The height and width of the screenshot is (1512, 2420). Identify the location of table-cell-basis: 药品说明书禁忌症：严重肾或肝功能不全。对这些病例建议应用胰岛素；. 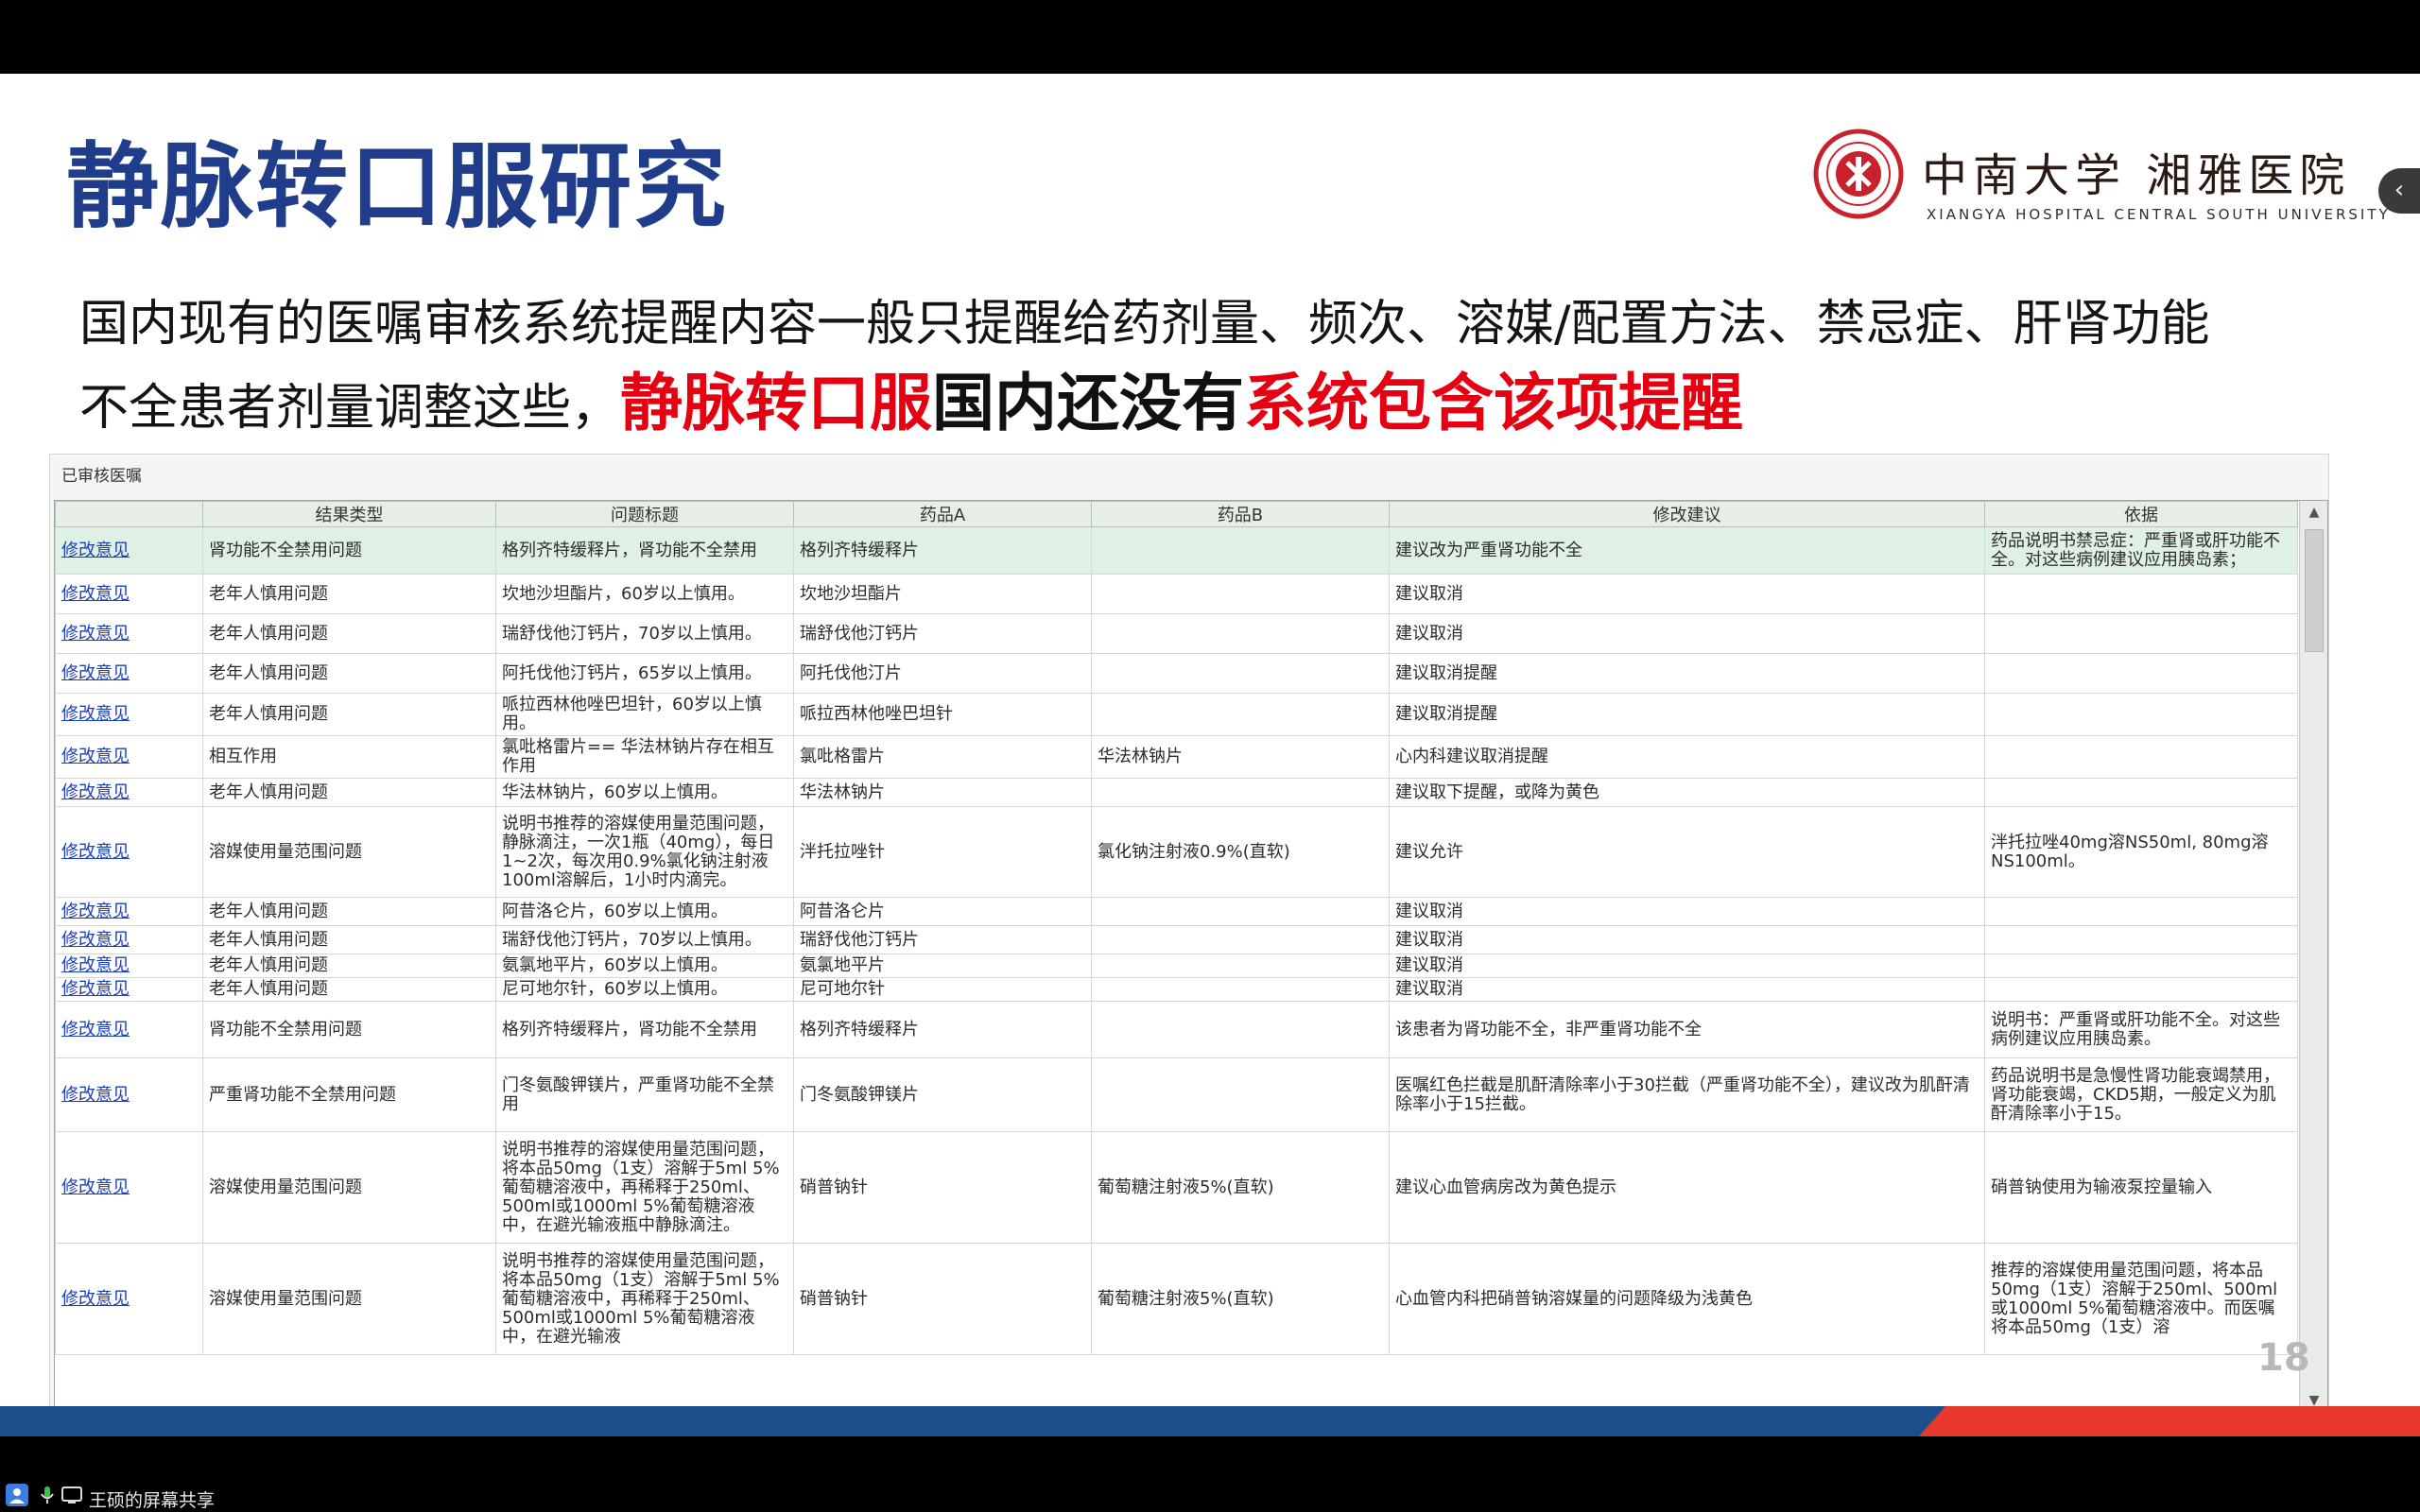
(2141, 550).